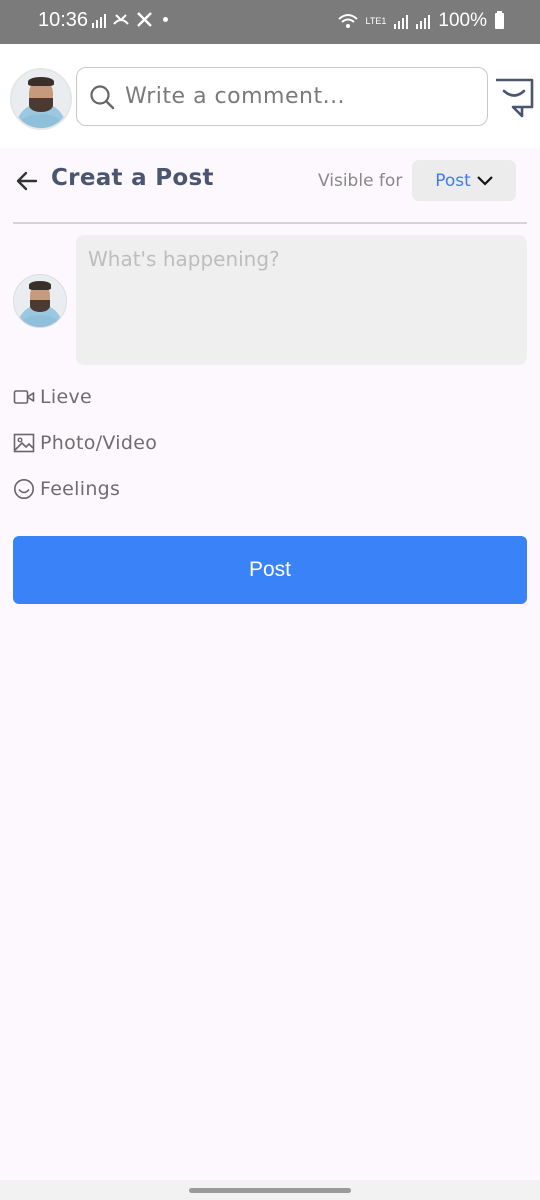 This screenshot has height=1200, width=540. I want to click on battery-icon, so click(499, 20).